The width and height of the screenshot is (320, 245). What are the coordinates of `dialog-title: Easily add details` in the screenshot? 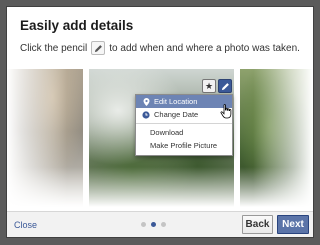 It's located at (77, 25).